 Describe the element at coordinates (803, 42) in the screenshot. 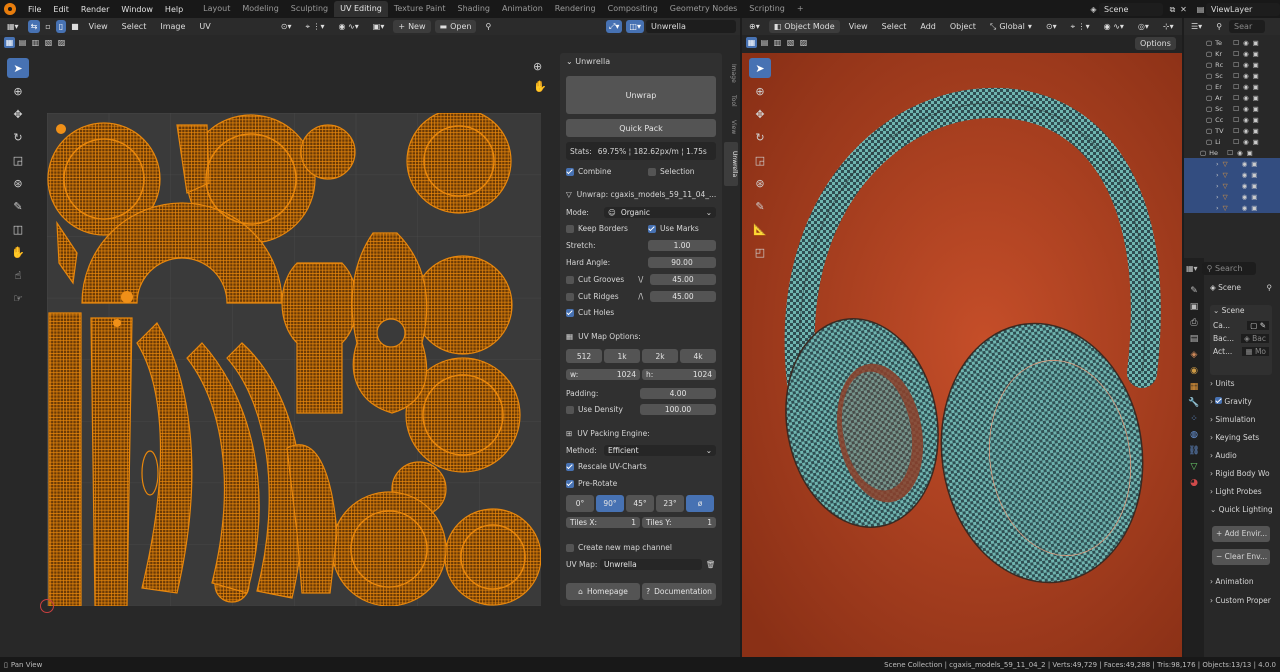

I see `select-intersect-icon: ▨` at that location.